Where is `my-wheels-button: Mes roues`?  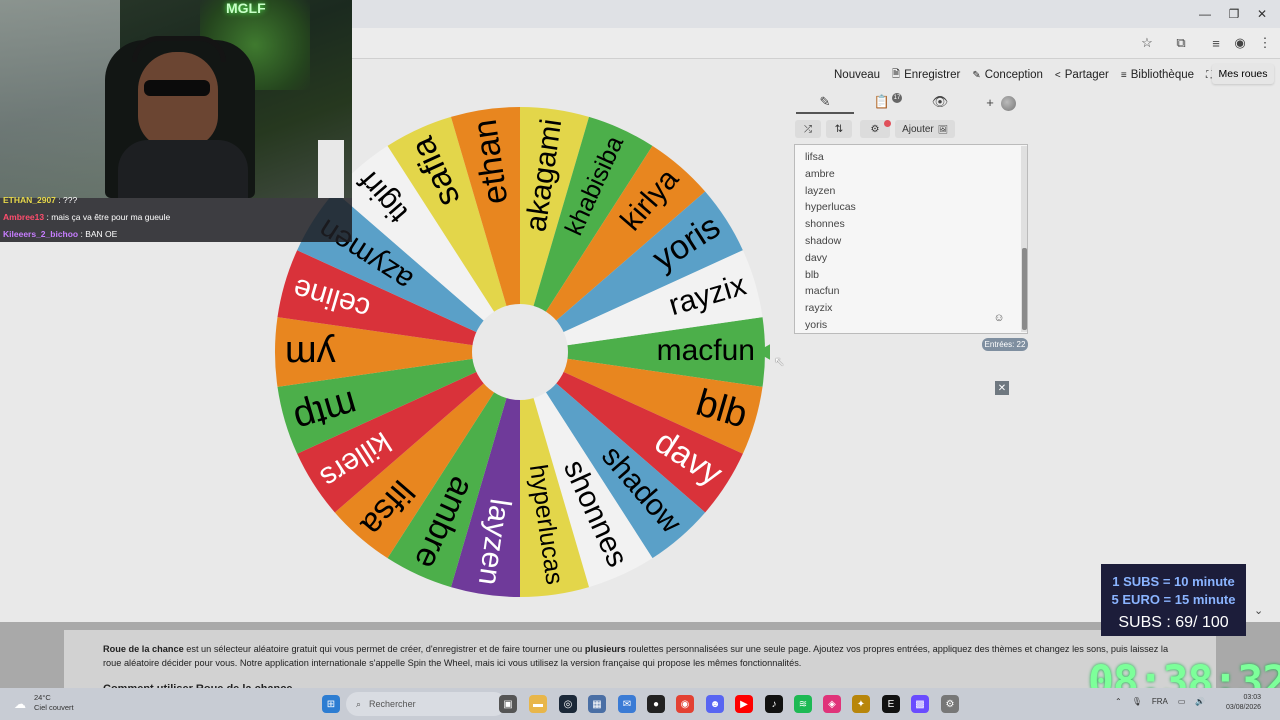 my-wheels-button: Mes roues is located at coordinates (1243, 74).